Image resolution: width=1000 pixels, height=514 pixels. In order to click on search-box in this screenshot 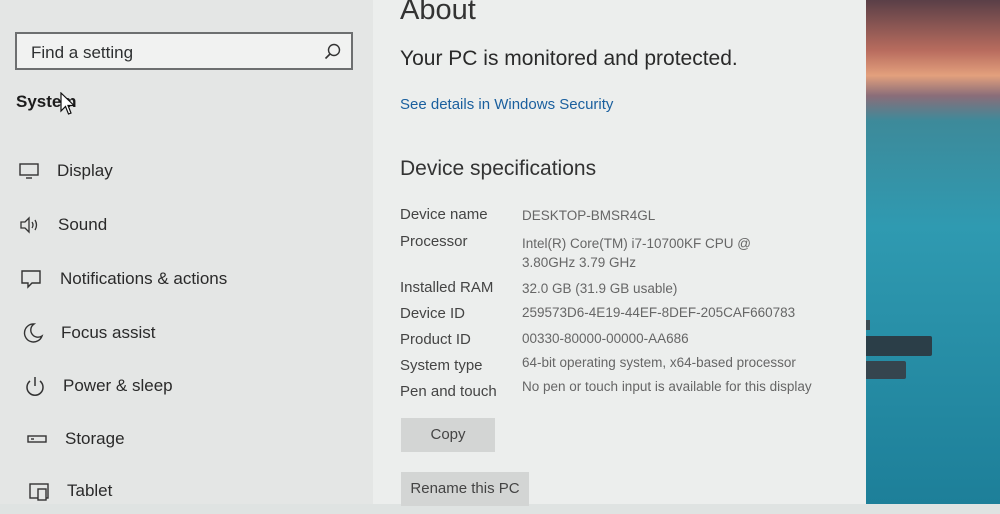, I will do `click(184, 51)`.